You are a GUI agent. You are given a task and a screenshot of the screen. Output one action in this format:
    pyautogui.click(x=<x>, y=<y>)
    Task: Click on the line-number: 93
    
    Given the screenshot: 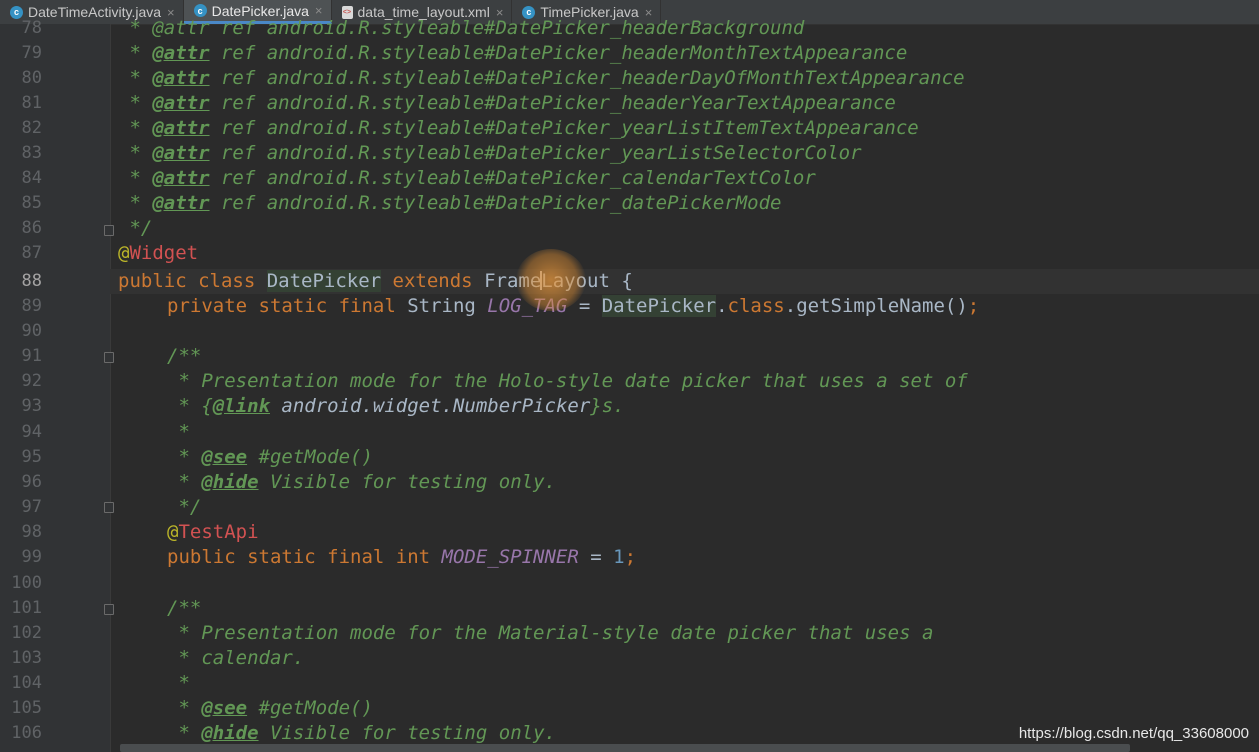 What is the action you would take?
    pyautogui.click(x=31, y=406)
    